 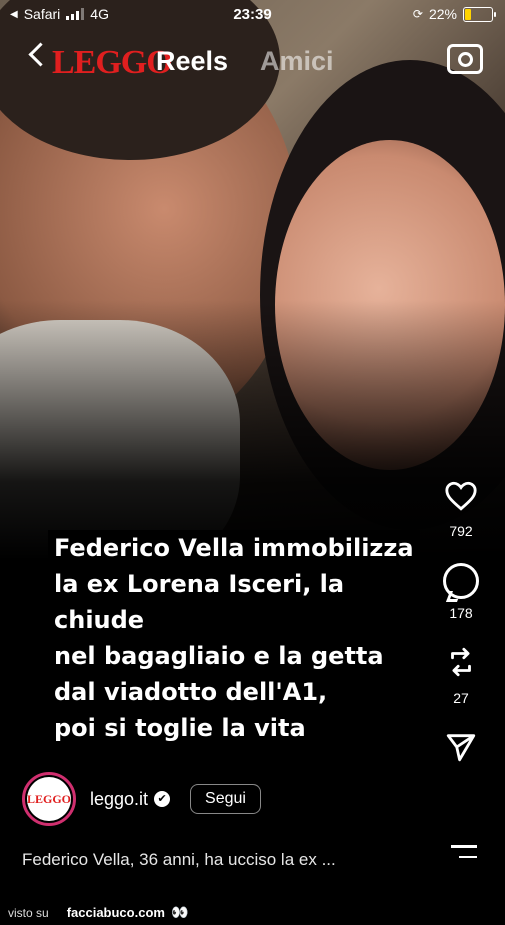 I want to click on status-right: ⟳ 22%, so click(x=454, y=14).